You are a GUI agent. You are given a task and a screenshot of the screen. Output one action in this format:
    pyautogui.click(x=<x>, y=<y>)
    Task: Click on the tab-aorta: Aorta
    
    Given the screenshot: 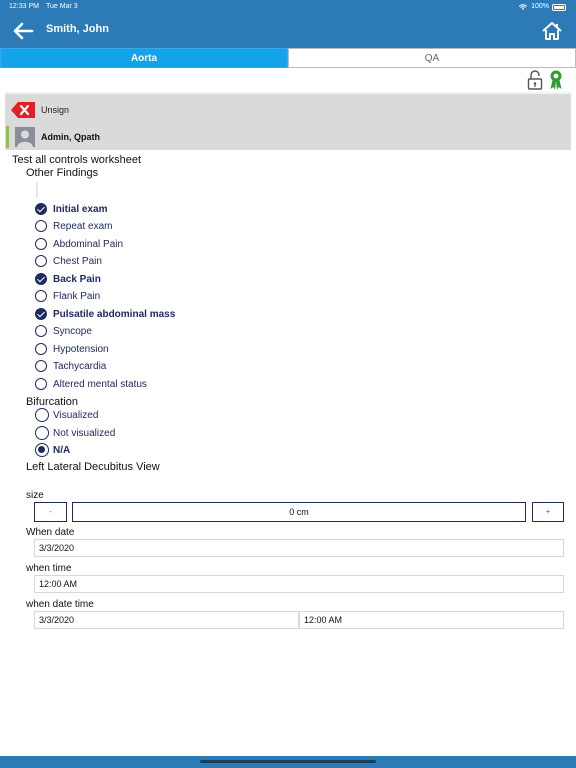 What is the action you would take?
    pyautogui.click(x=144, y=58)
    